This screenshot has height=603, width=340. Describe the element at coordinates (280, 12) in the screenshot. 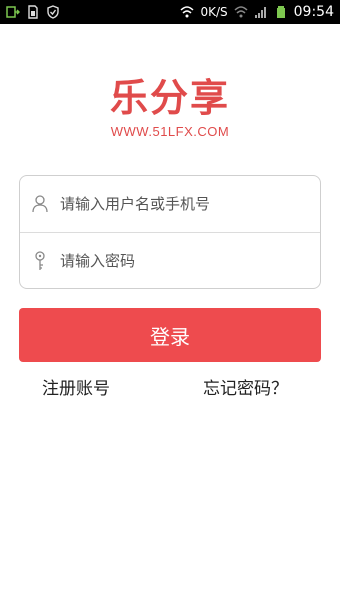

I see `battery-icon` at that location.